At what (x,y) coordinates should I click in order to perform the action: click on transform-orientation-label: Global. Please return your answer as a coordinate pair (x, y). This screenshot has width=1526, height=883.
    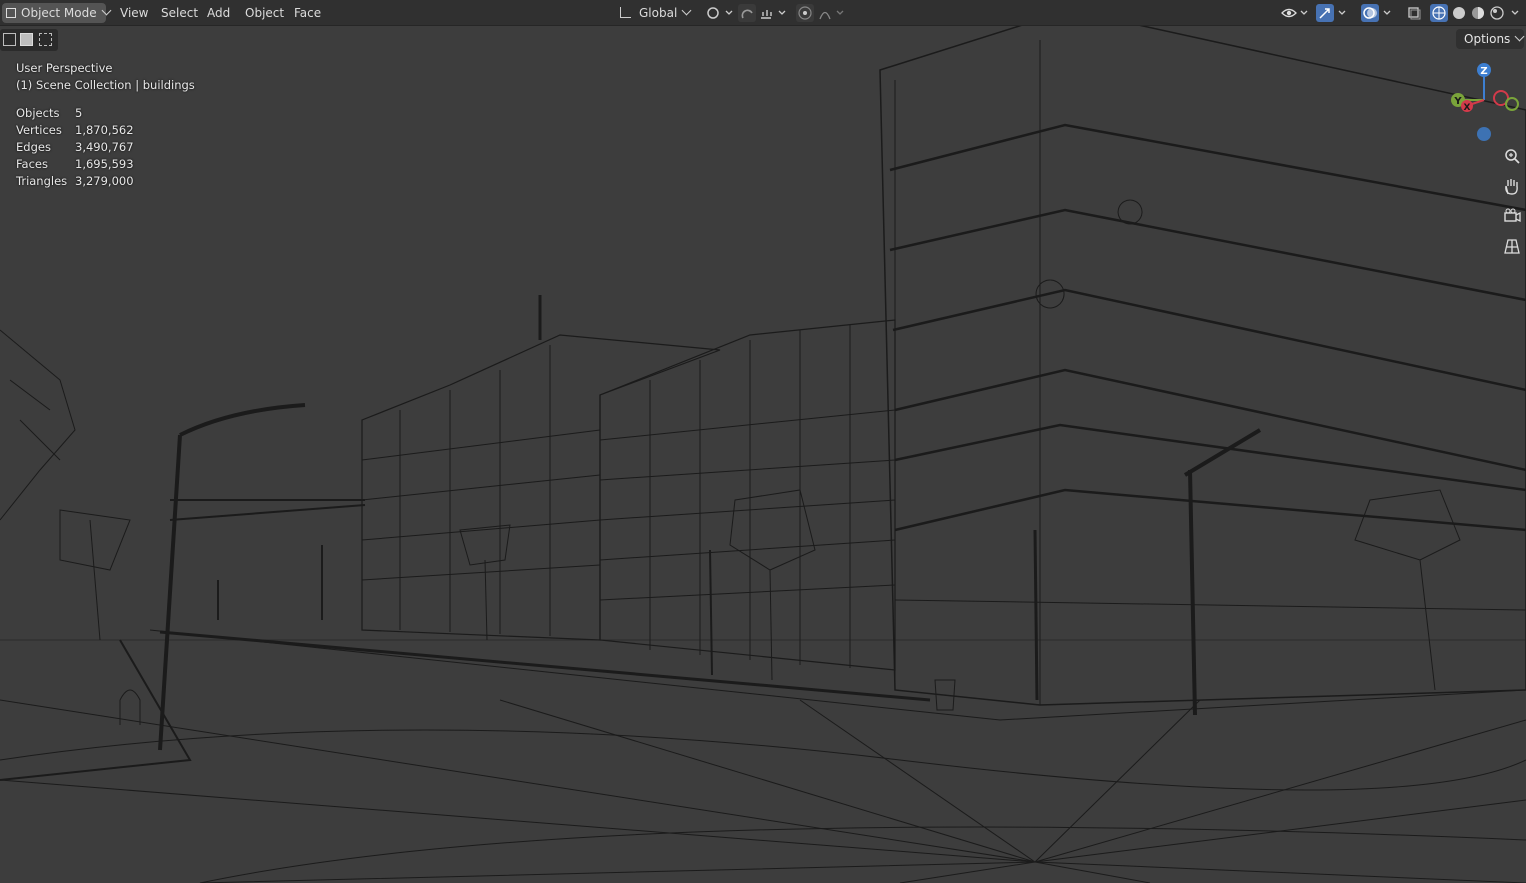
    Looking at the image, I should click on (658, 13).